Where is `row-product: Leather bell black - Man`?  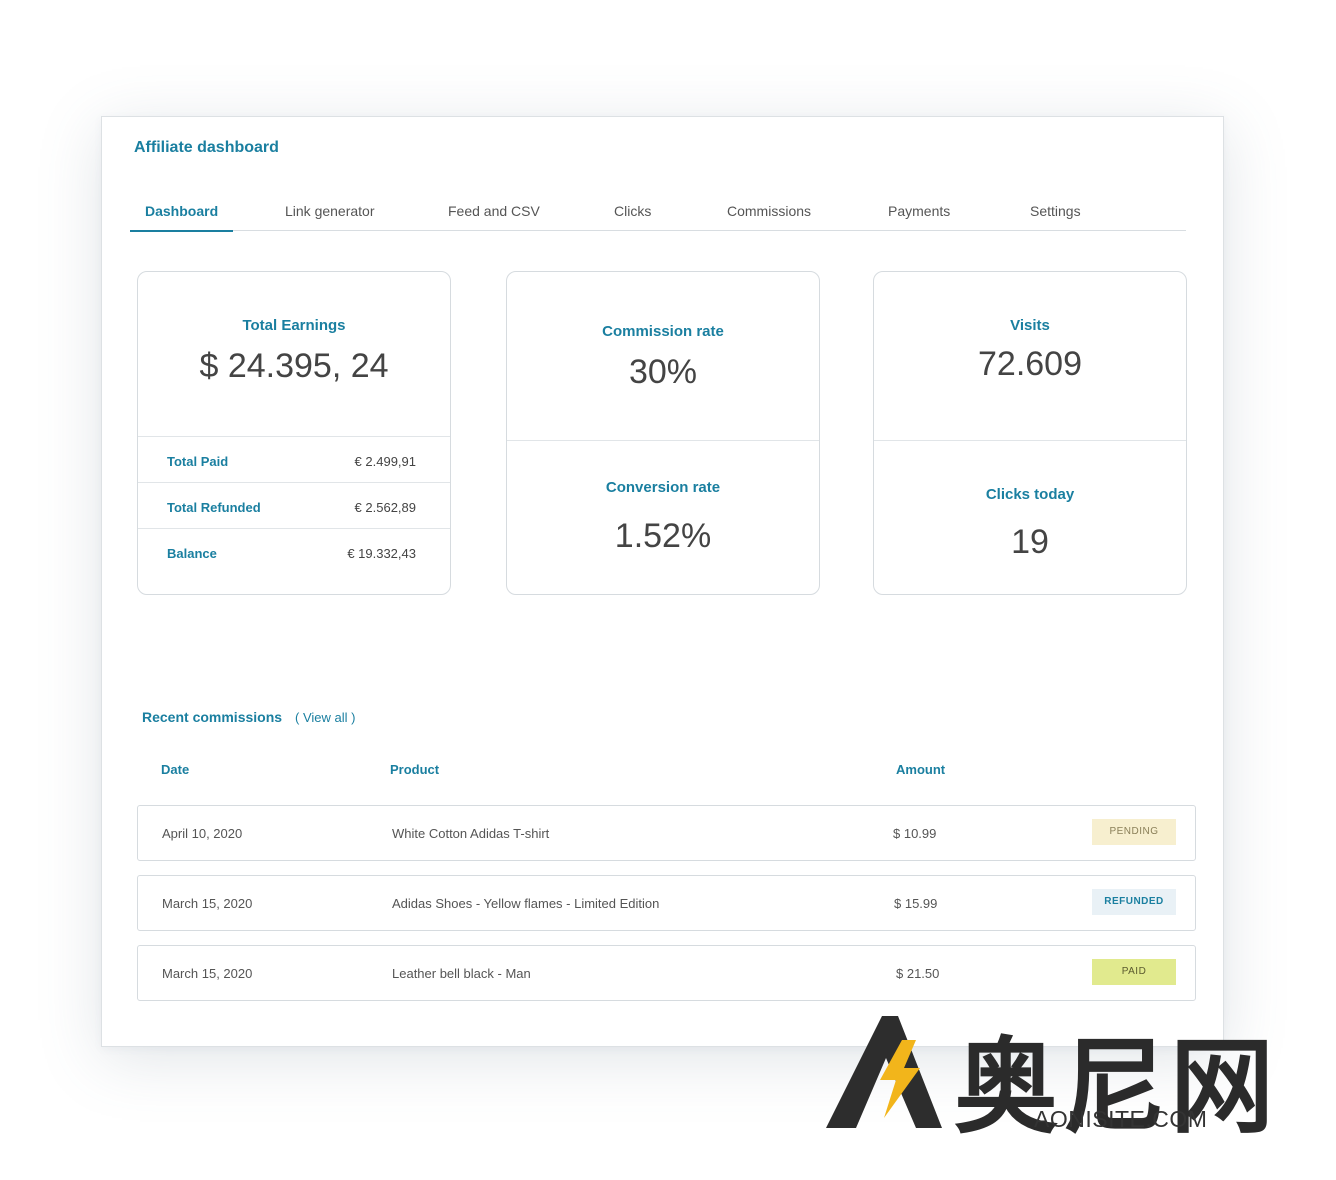 row-product: Leather bell black - Man is located at coordinates (461, 973).